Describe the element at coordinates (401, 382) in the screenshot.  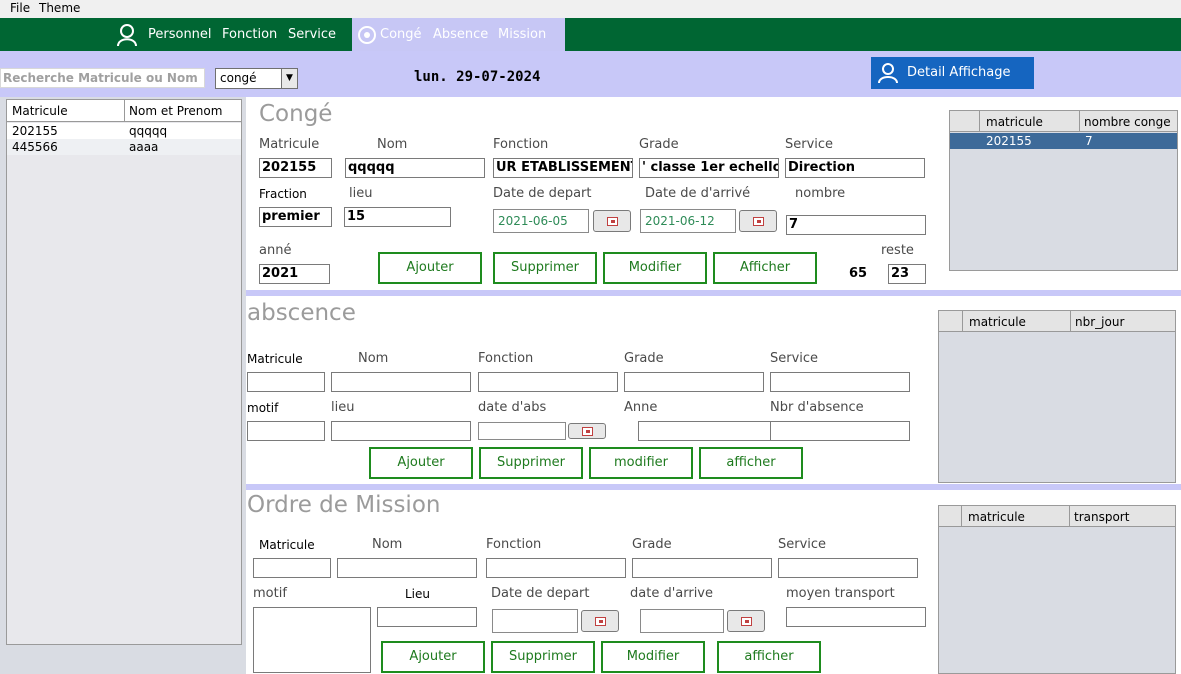
I see `absence-nom-field` at that location.